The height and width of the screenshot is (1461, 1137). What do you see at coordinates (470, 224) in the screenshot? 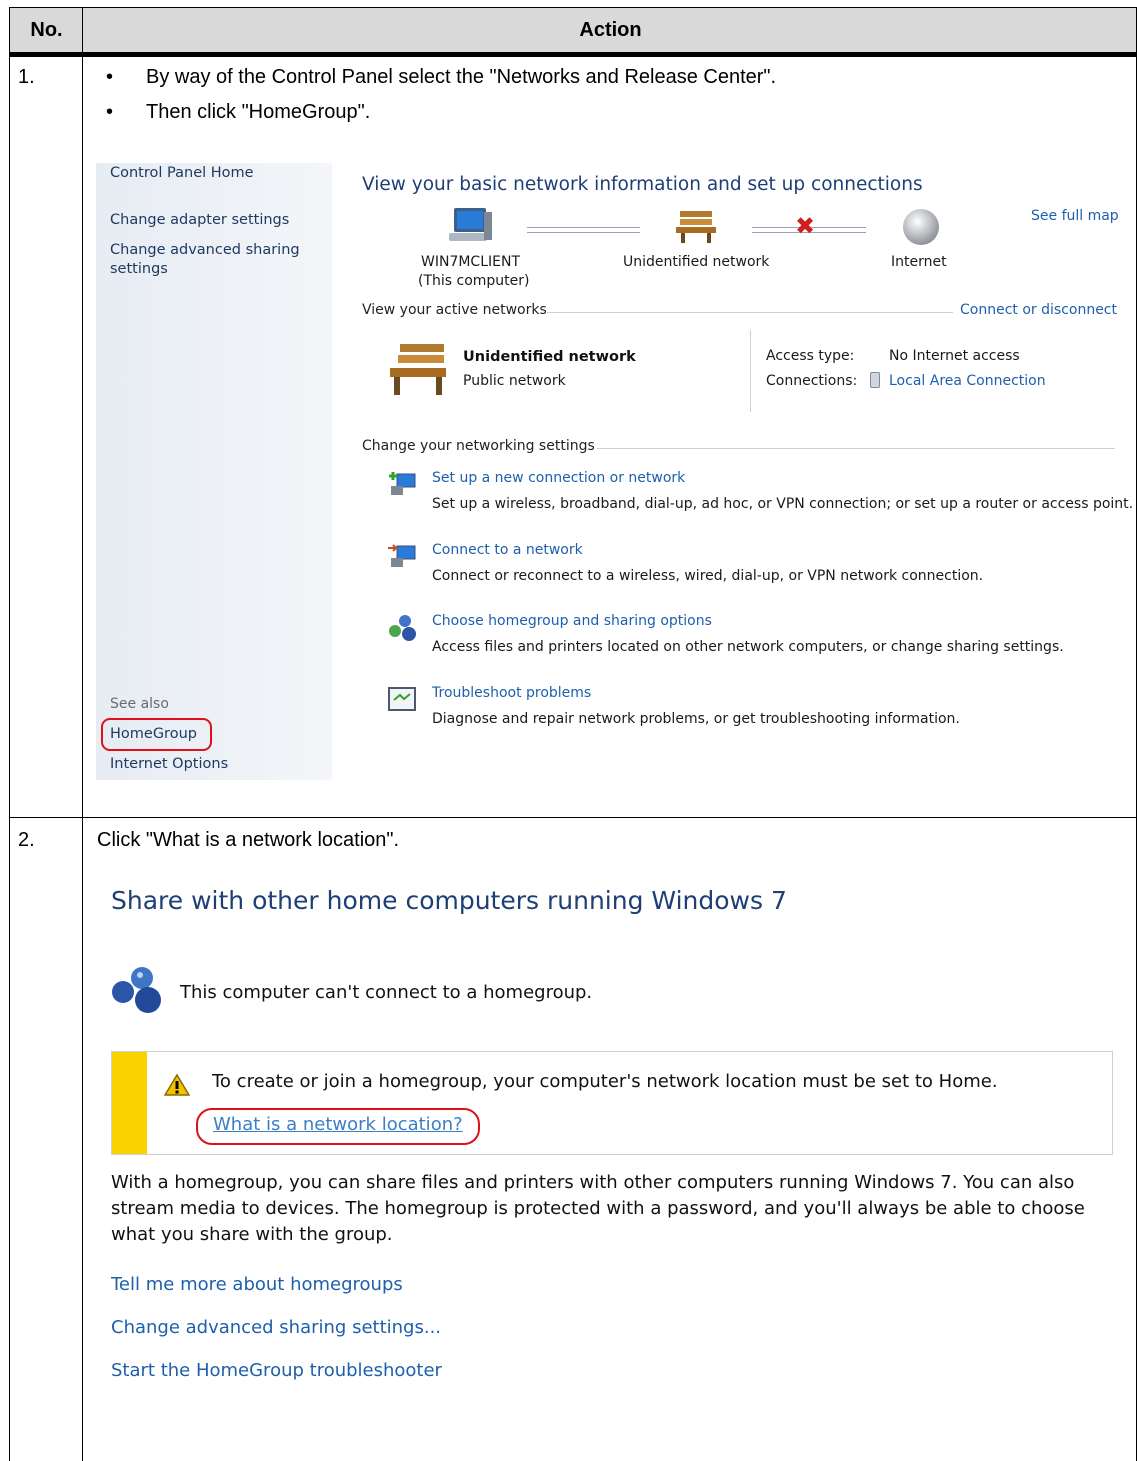
I see `computer-icon` at bounding box center [470, 224].